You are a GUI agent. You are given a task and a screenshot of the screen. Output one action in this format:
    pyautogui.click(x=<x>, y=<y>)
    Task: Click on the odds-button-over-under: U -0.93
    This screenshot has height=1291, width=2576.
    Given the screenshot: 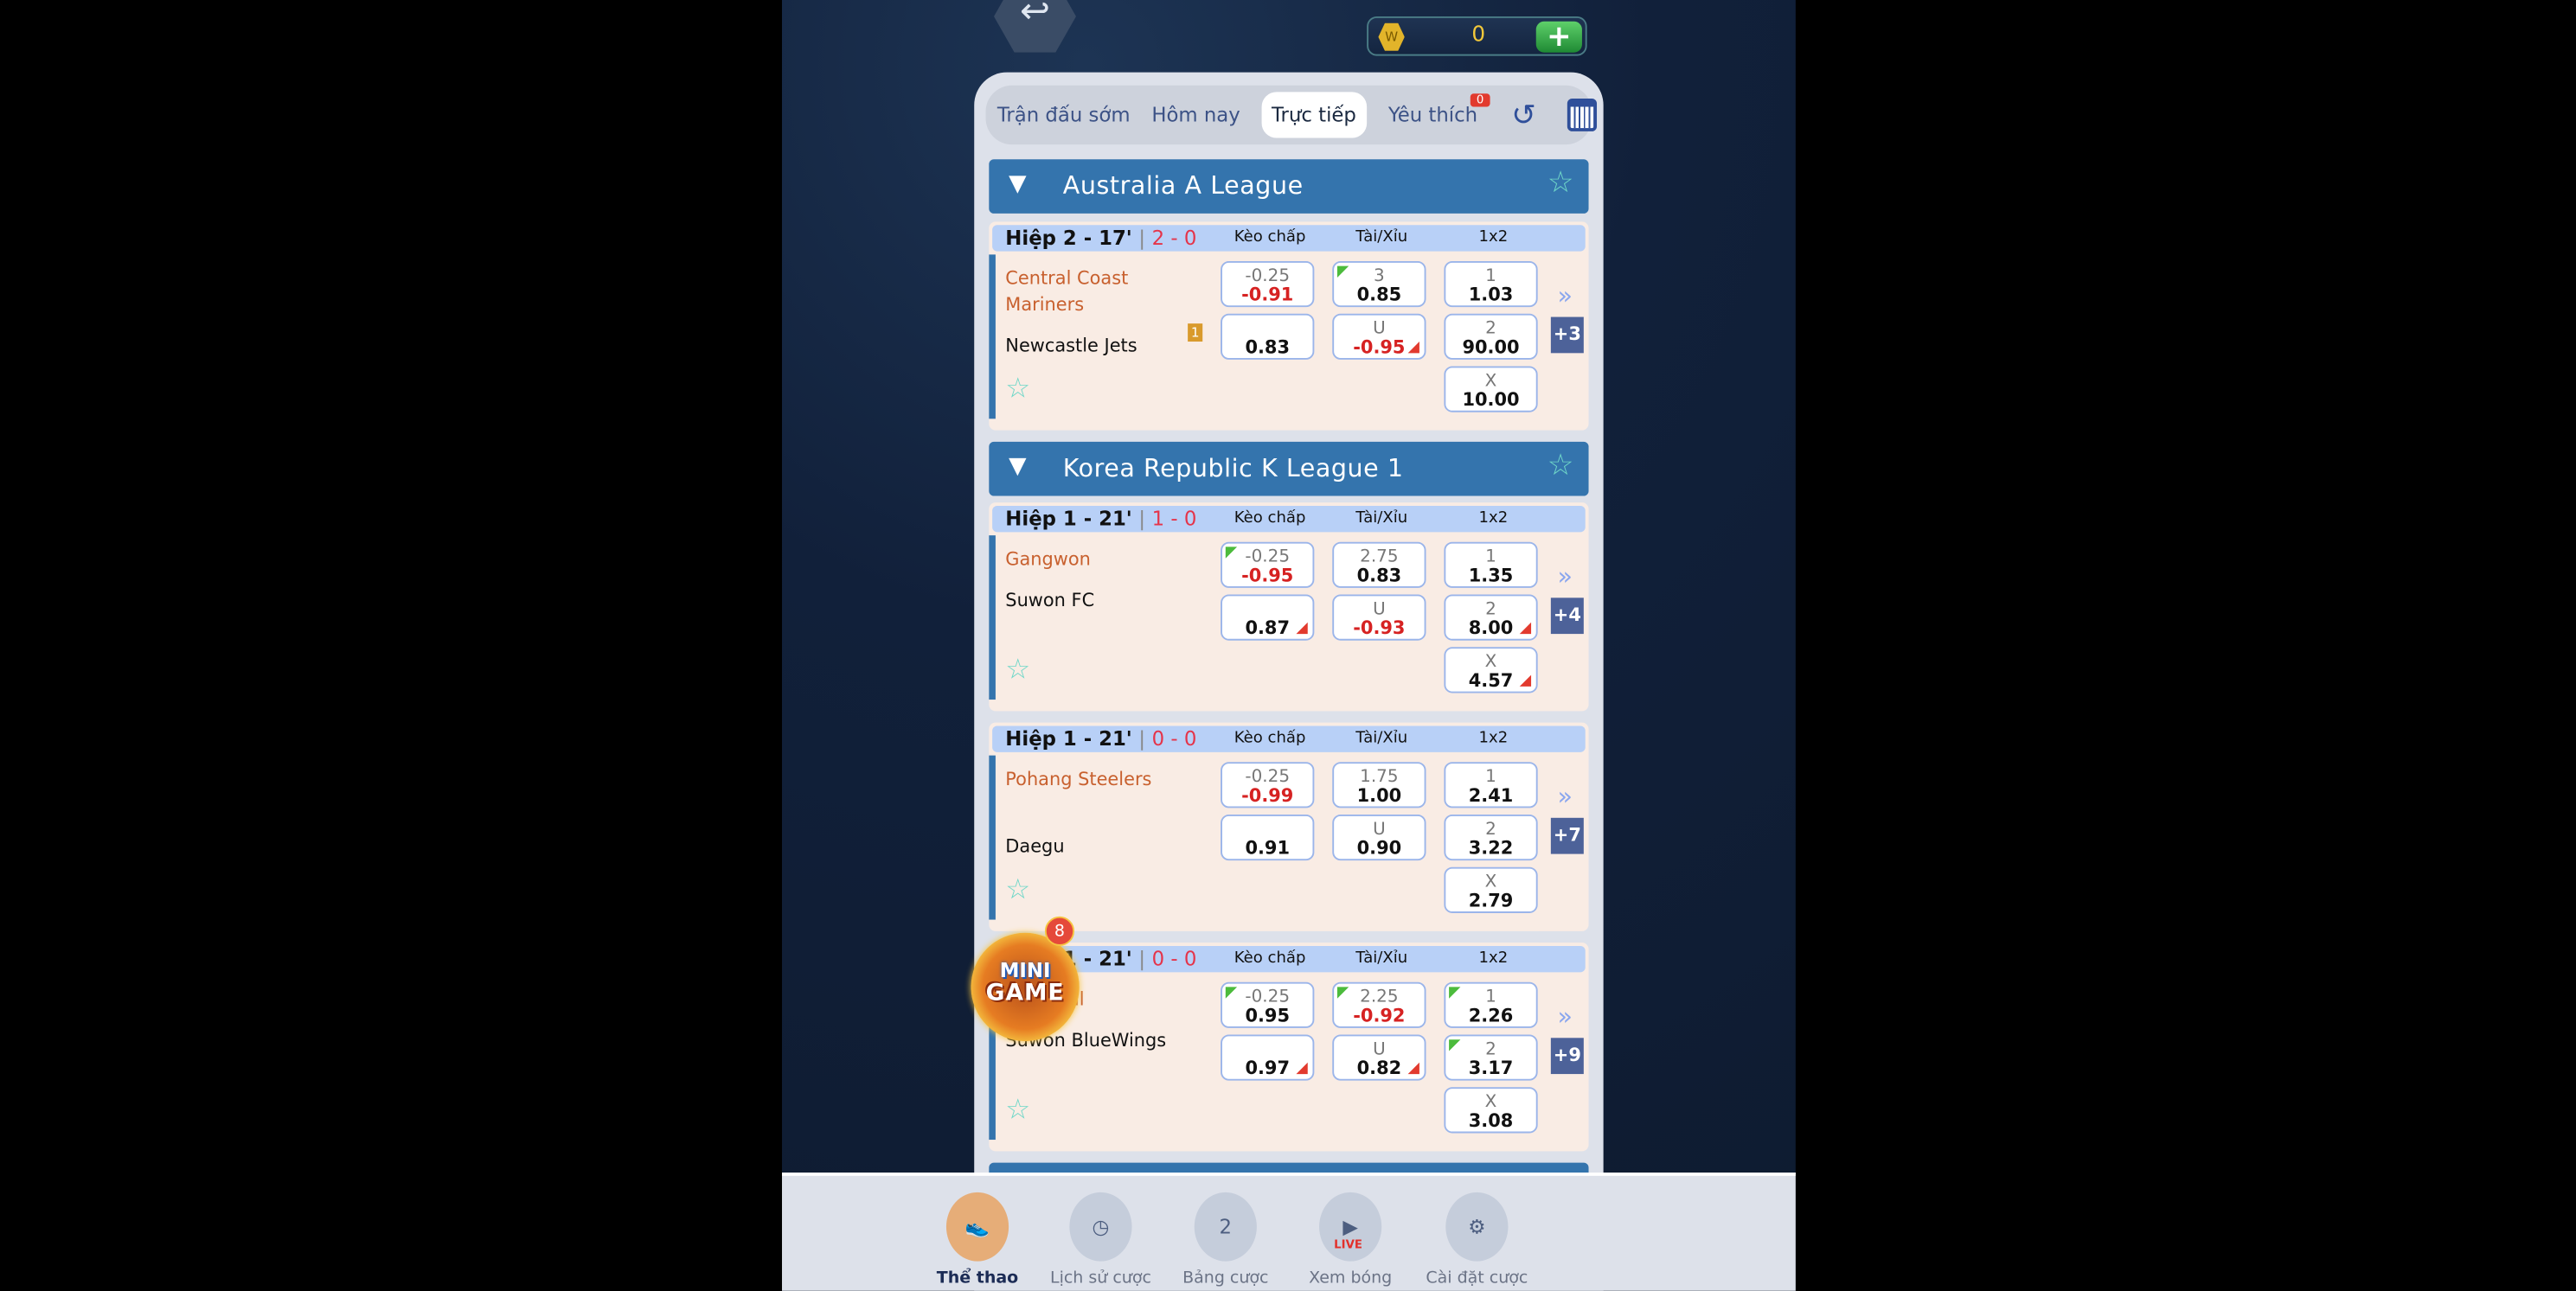 What is the action you would take?
    pyautogui.click(x=1379, y=617)
    